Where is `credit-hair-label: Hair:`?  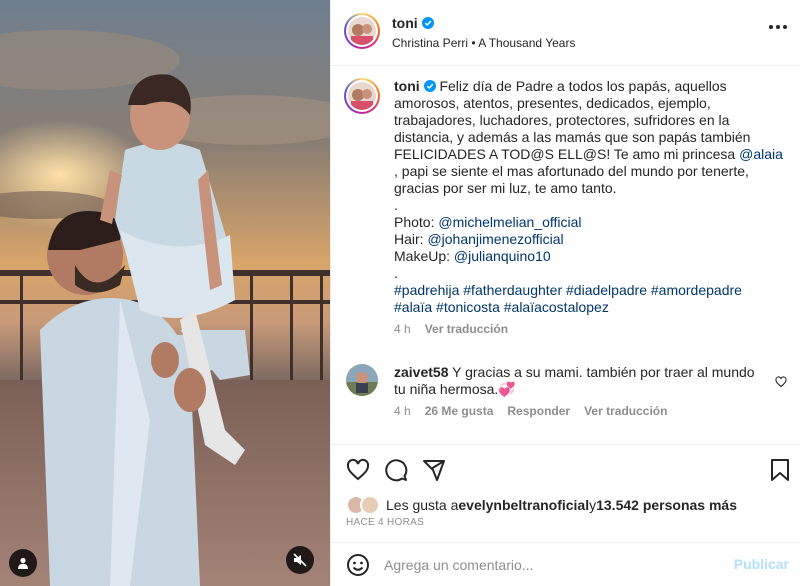
credit-hair-label: Hair: is located at coordinates (411, 239).